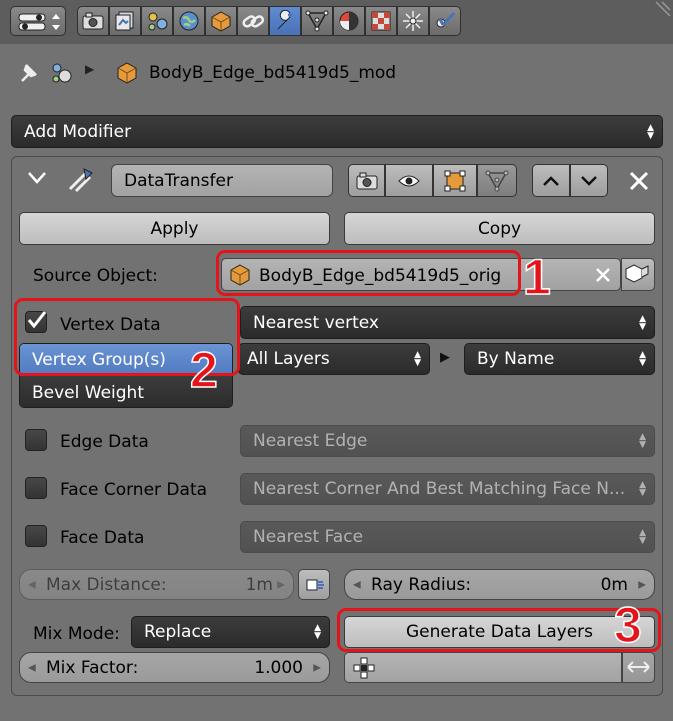 Image resolution: width=673 pixels, height=721 pixels. What do you see at coordinates (447, 322) in the screenshot?
I see `vertex-mapping-dropdown: Nearest vertex ▲ ▼` at bounding box center [447, 322].